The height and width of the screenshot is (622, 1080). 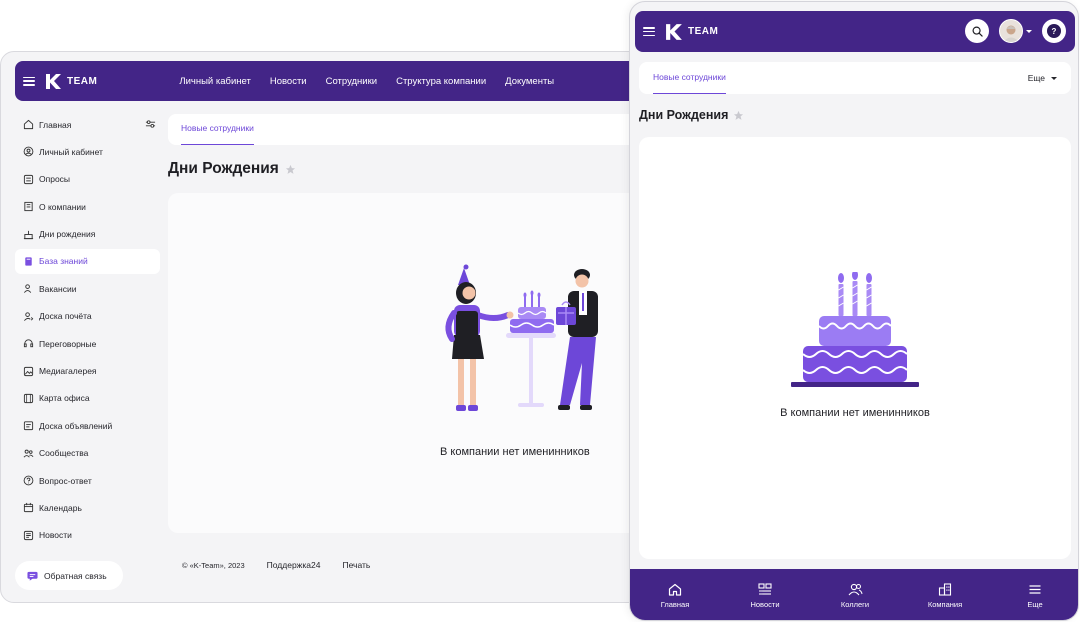 I want to click on topnav-employees: Сотрудники, so click(x=351, y=81).